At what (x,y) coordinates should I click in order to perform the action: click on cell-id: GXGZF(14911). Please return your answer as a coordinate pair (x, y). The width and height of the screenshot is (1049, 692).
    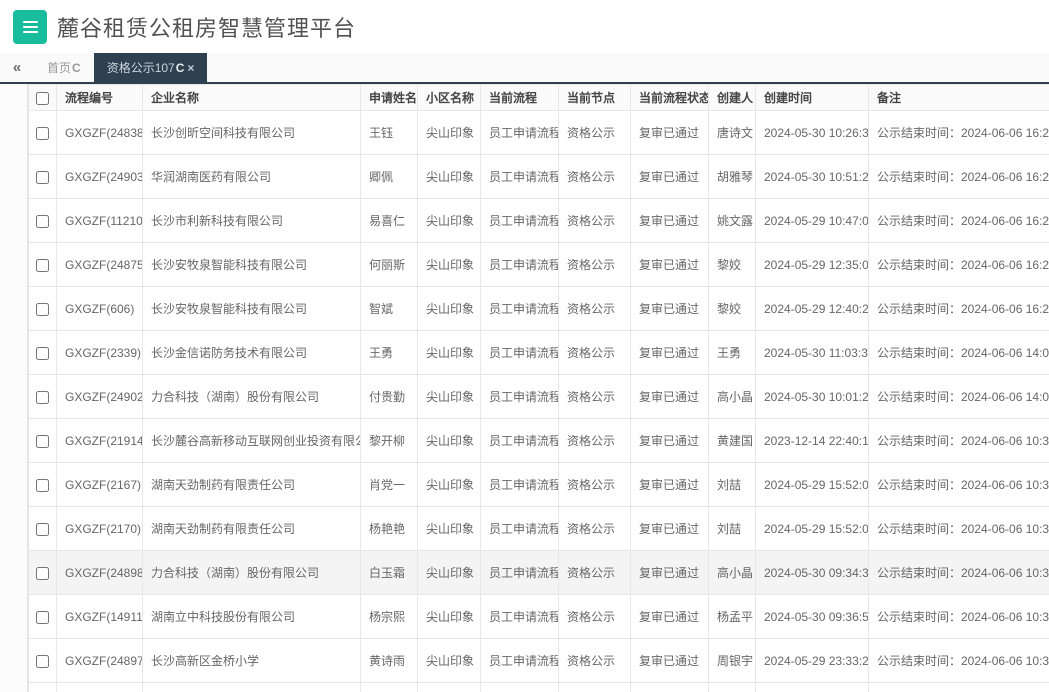
    Looking at the image, I should click on (99, 616).